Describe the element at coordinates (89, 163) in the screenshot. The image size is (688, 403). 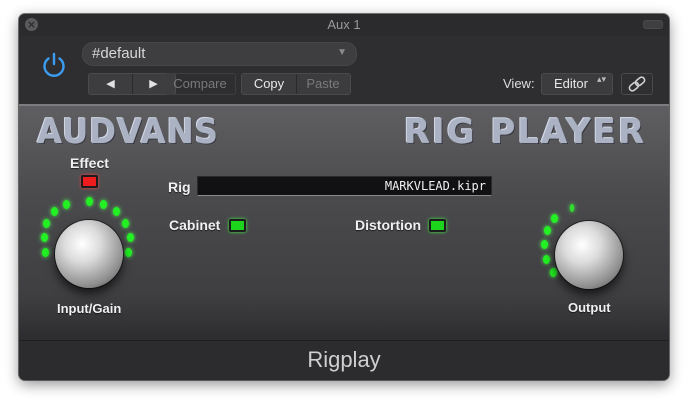
I see `effect-label: Effect` at that location.